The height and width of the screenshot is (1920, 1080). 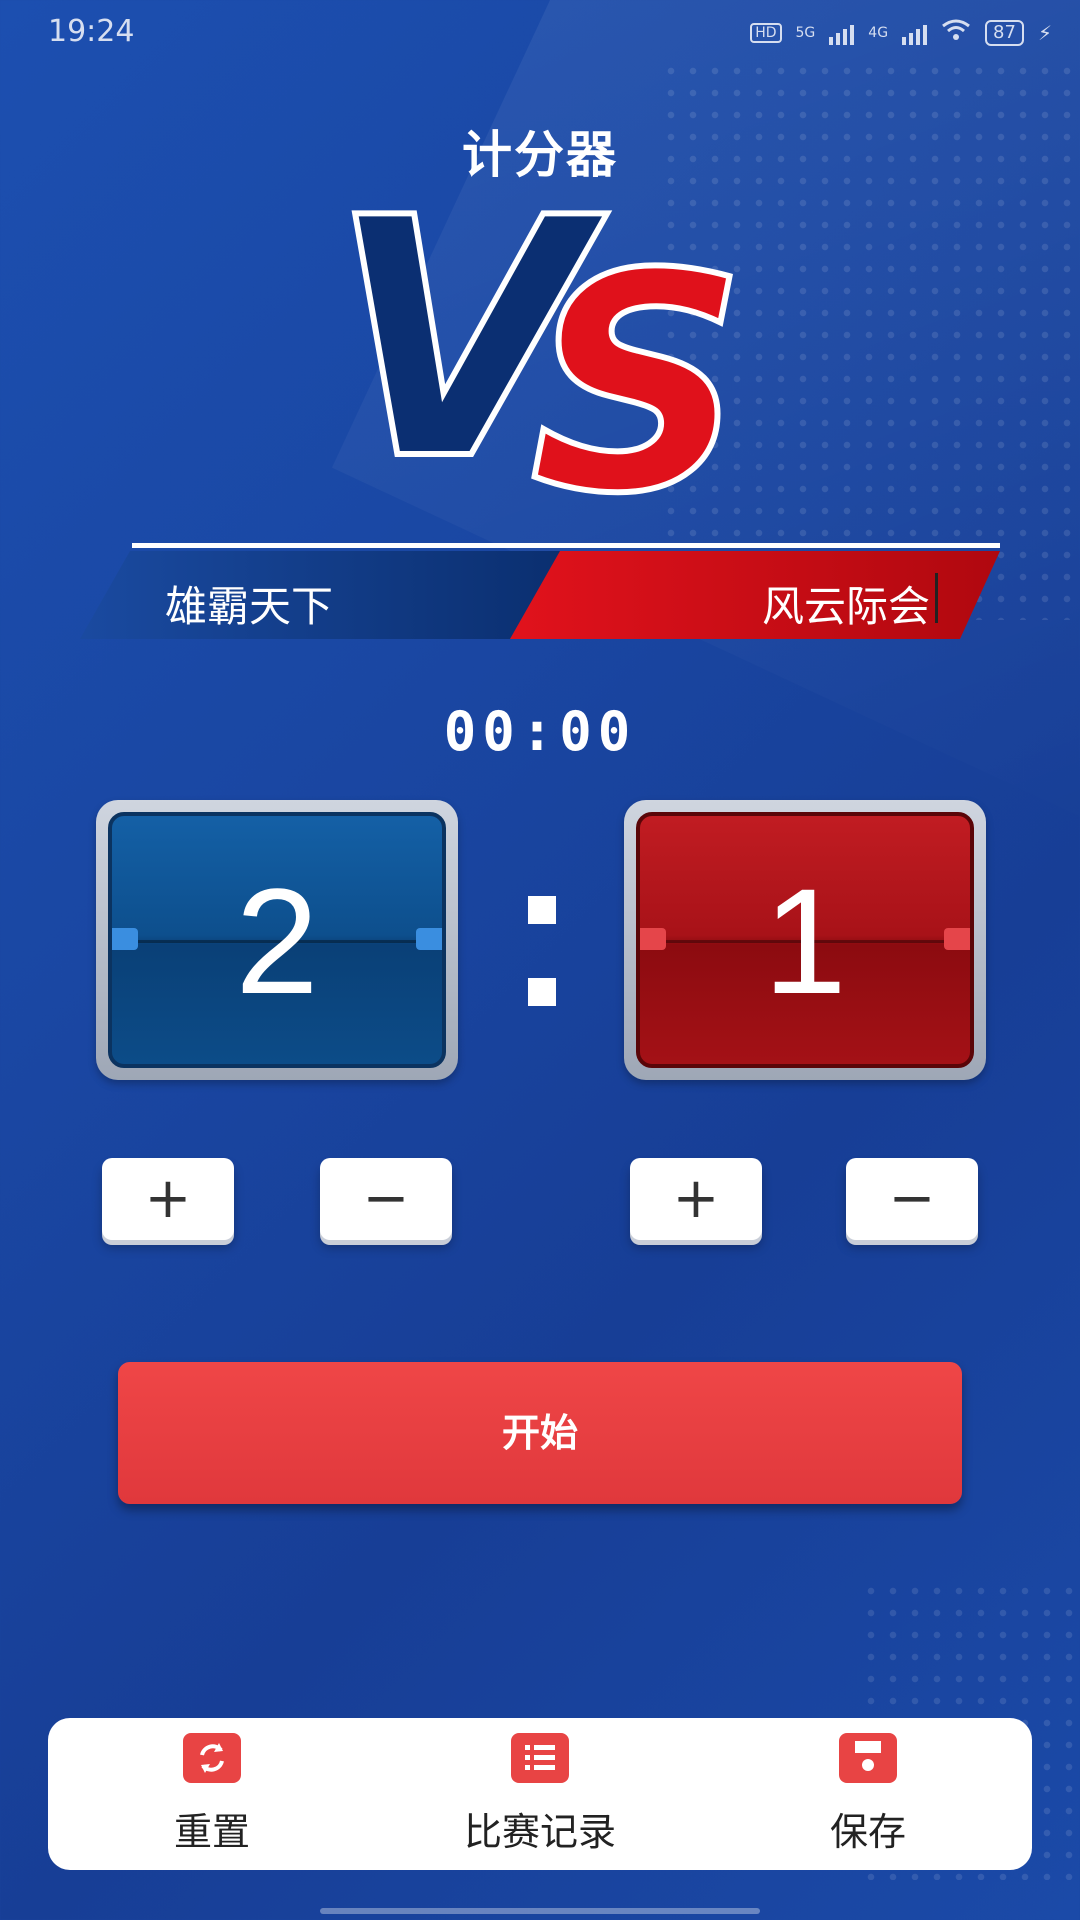 I want to click on left-score-card: 2, so click(x=277, y=940).